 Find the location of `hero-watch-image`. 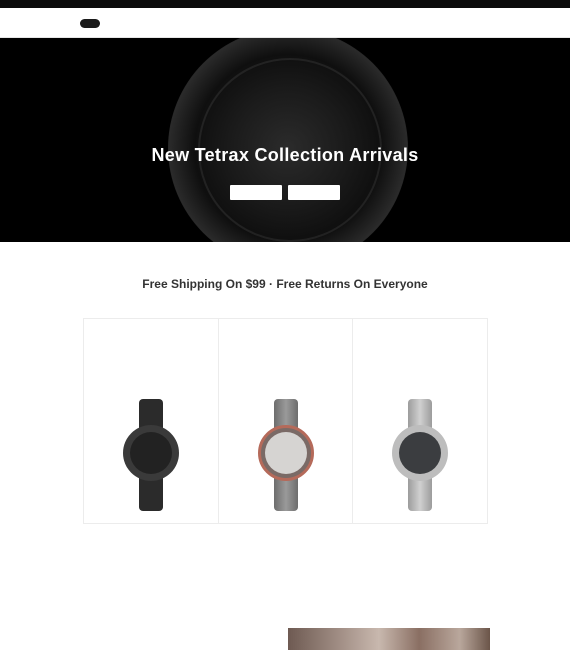

hero-watch-image is located at coordinates (288, 140).